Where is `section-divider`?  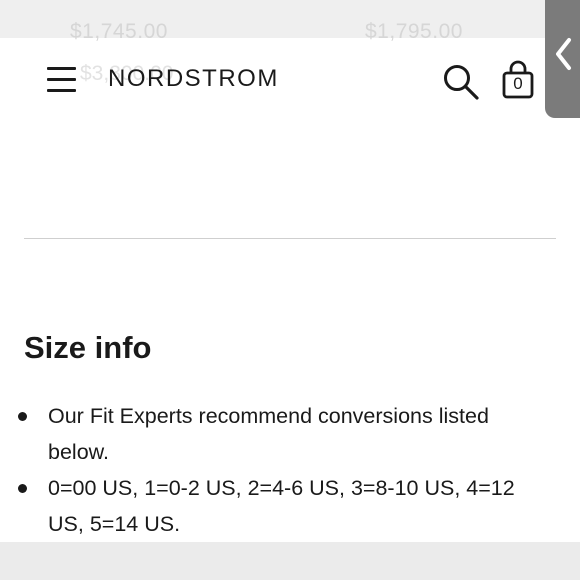 section-divider is located at coordinates (290, 238).